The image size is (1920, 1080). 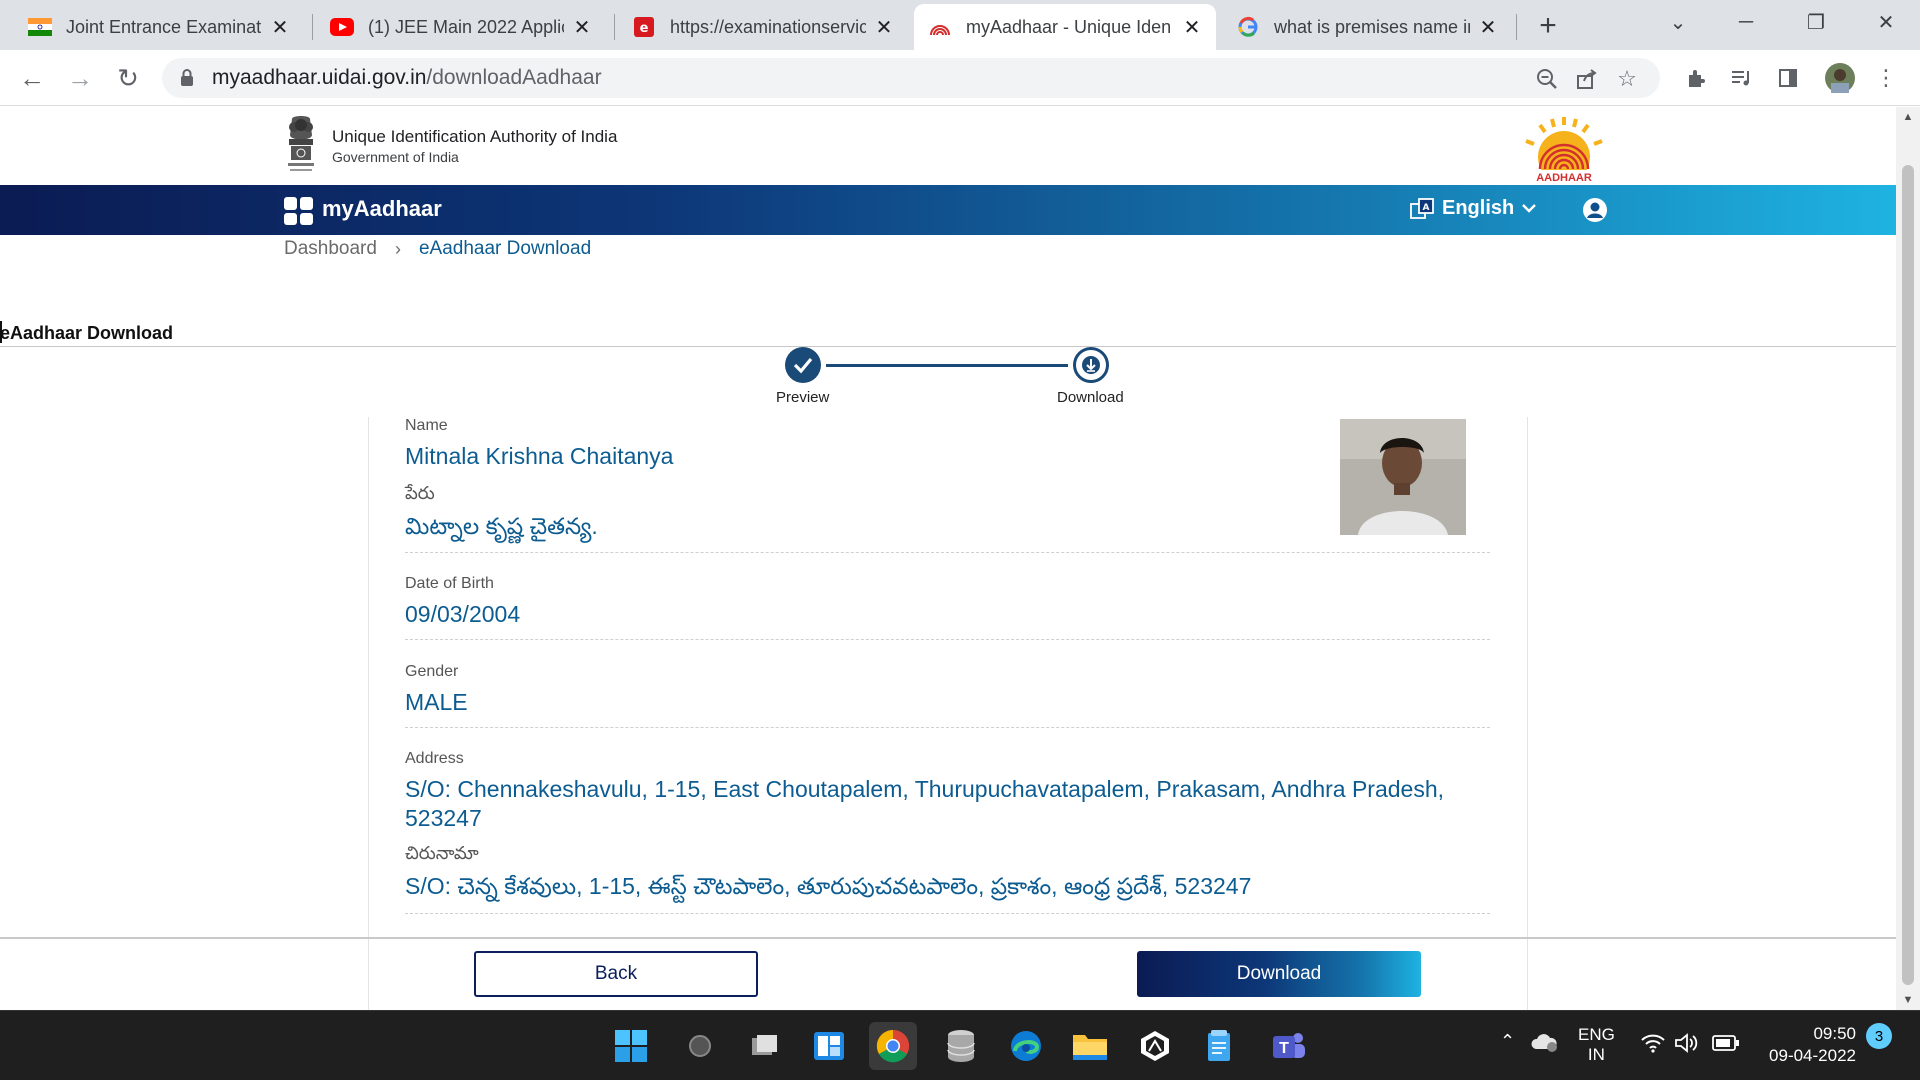 I want to click on profile-photo, so click(x=1403, y=477).